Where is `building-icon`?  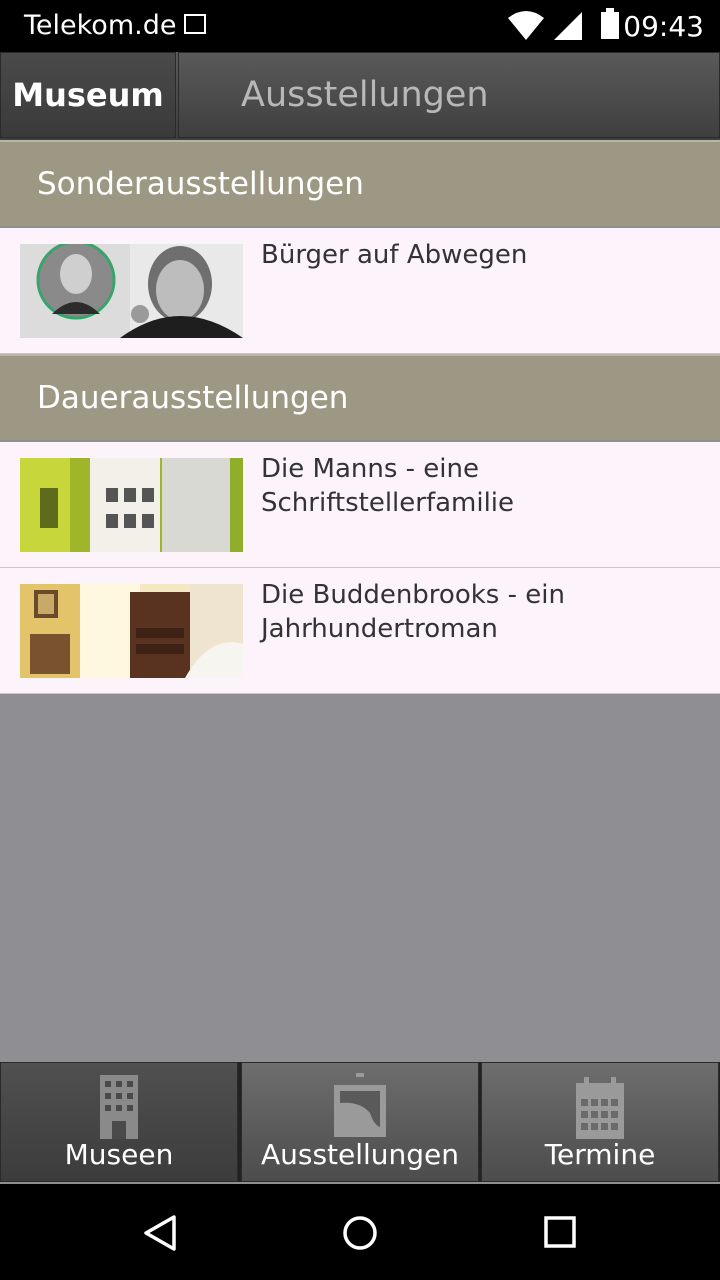
building-icon is located at coordinates (119, 1107).